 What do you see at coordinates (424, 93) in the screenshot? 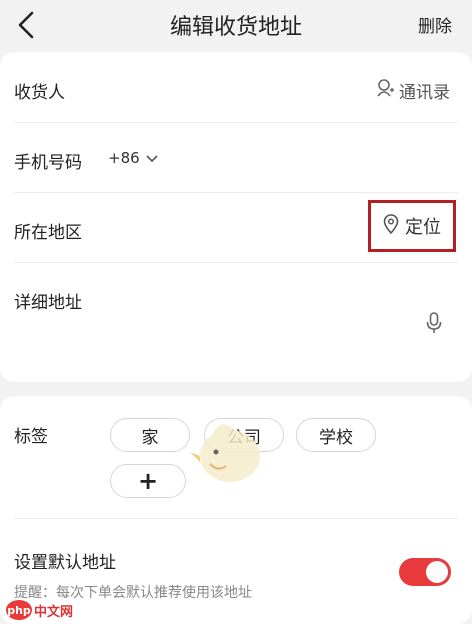
I see `contacts-label: 通讯录` at bounding box center [424, 93].